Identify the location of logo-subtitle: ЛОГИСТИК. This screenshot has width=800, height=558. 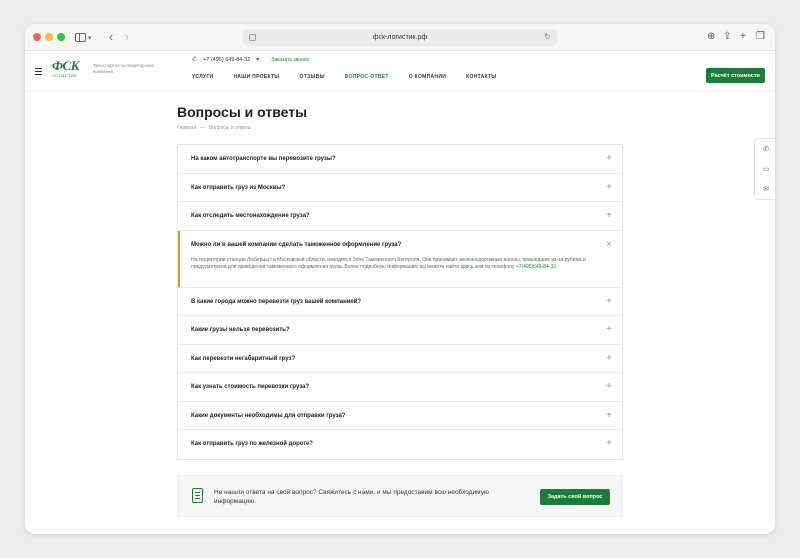
(65, 75).